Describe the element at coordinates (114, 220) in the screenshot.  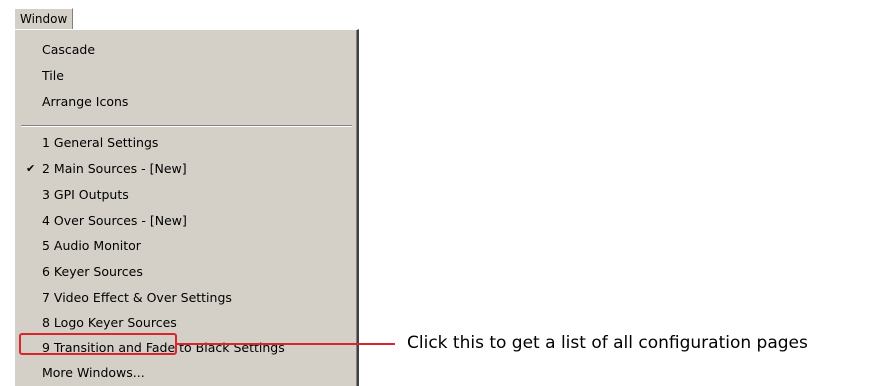
I see `menu-item-label: 4 Over Sources - [New]` at that location.